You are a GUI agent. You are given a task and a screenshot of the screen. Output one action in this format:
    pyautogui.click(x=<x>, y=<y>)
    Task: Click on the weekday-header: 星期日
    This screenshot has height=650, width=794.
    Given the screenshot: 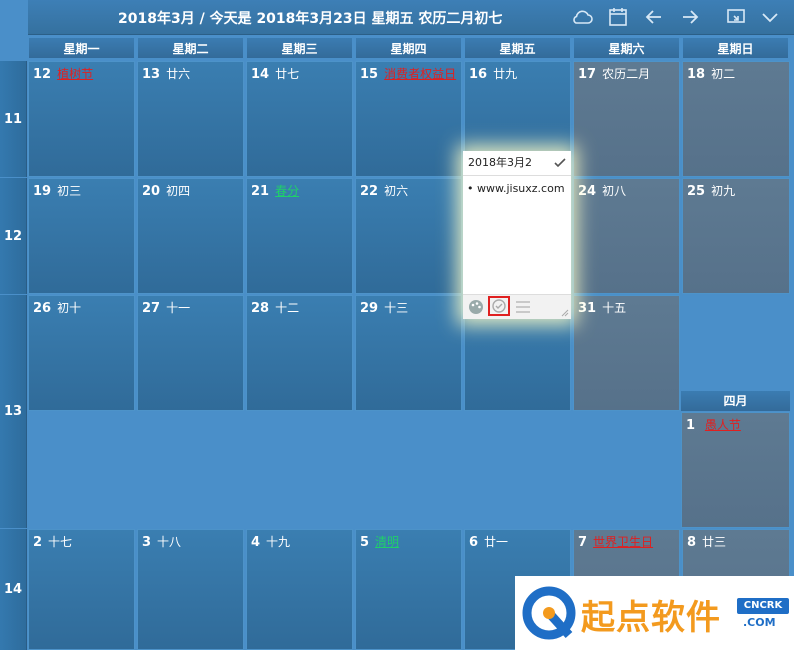 What is the action you would take?
    pyautogui.click(x=735, y=48)
    